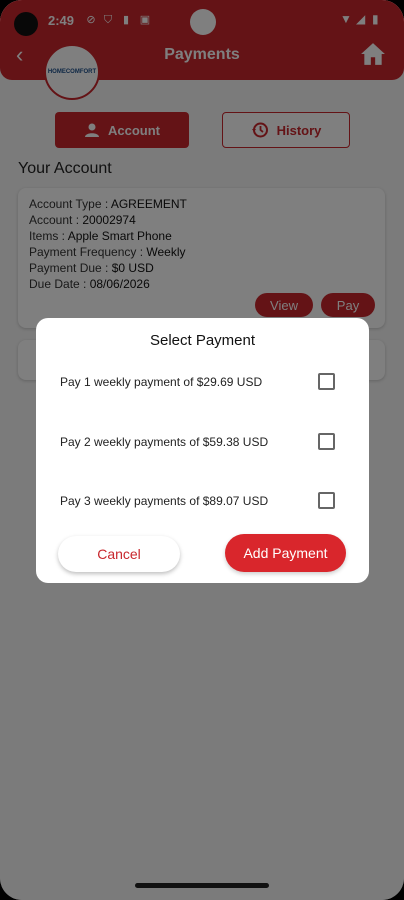 The height and width of the screenshot is (900, 404). What do you see at coordinates (161, 382) in the screenshot?
I see `payment-option-label: Pay 1 weekly payment of $29.69 USD` at bounding box center [161, 382].